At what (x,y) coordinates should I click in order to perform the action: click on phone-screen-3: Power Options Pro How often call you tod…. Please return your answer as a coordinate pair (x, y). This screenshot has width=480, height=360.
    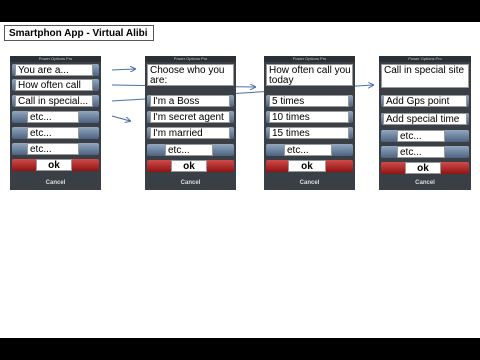
    Looking at the image, I should click on (309, 123).